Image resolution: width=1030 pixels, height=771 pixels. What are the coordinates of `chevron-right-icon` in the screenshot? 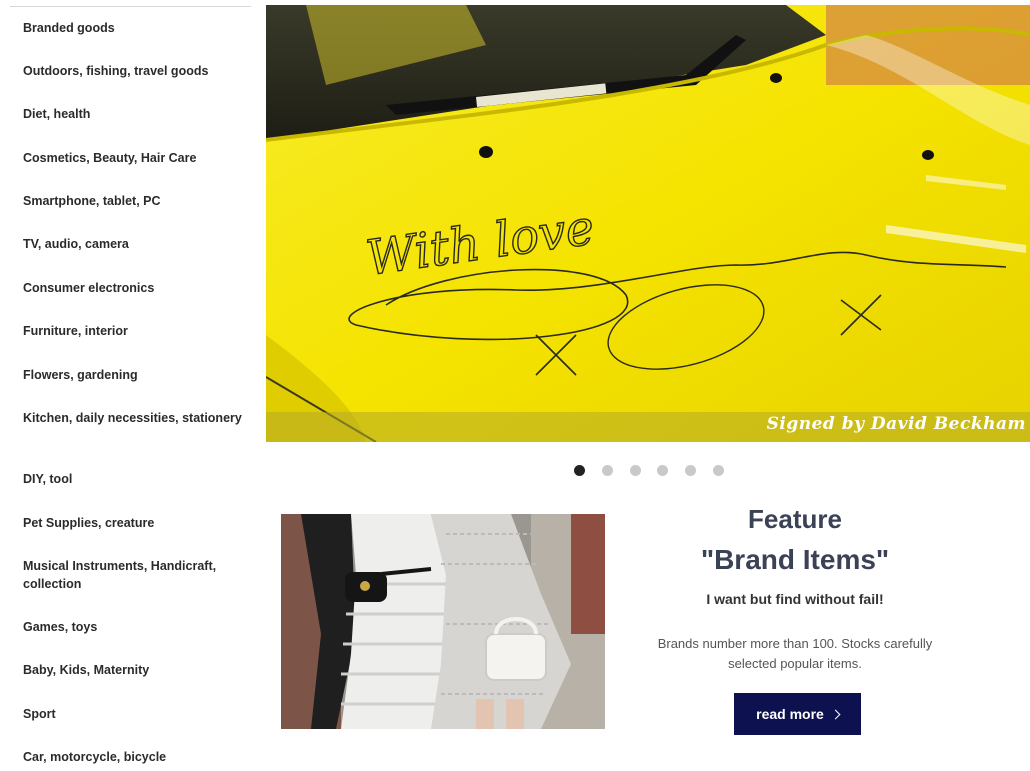 It's located at (835, 714).